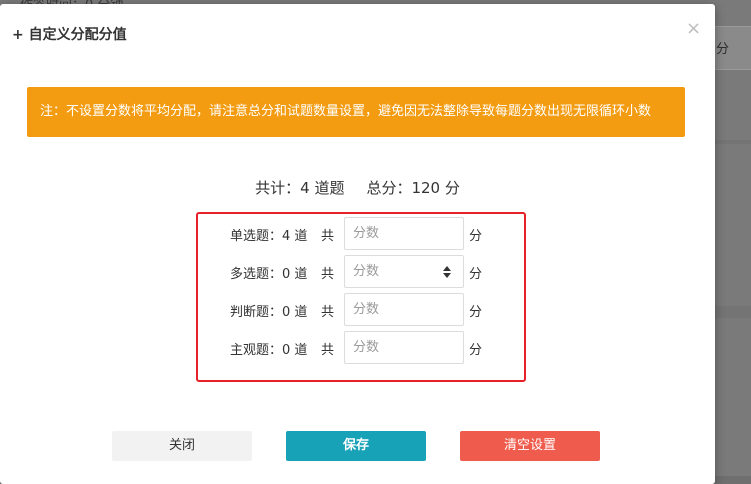 The image size is (751, 484). I want to click on close-icon: ×, so click(693, 29).